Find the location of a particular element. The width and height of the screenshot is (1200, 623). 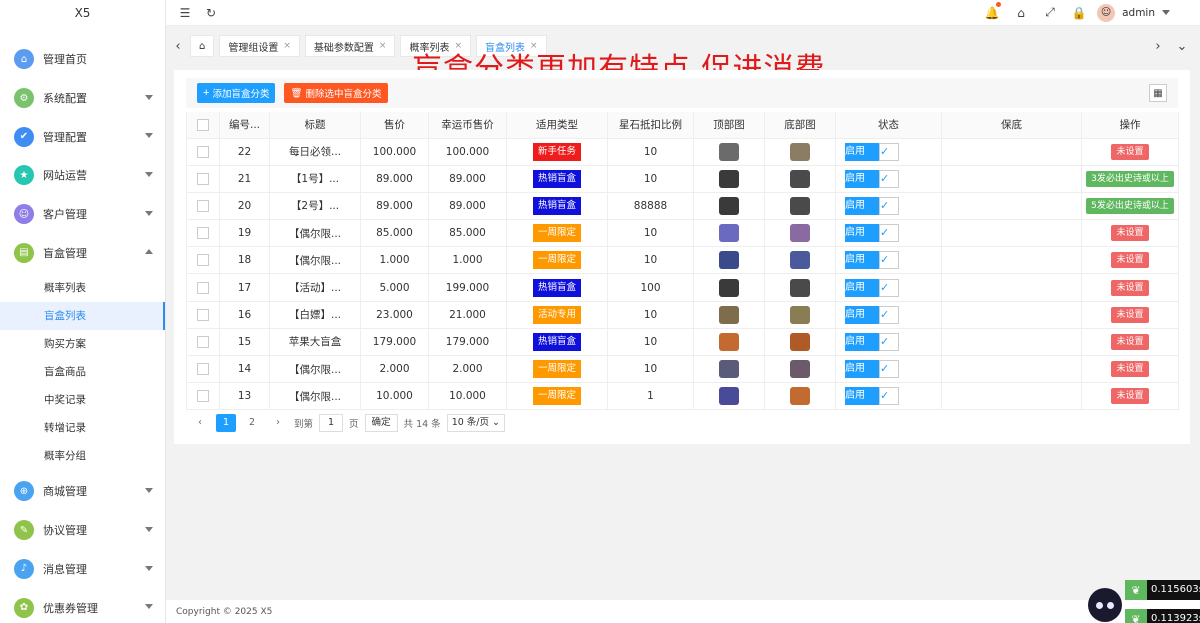

delete-selected-button: 🗑 删除选中盲盒分类 is located at coordinates (336, 93).